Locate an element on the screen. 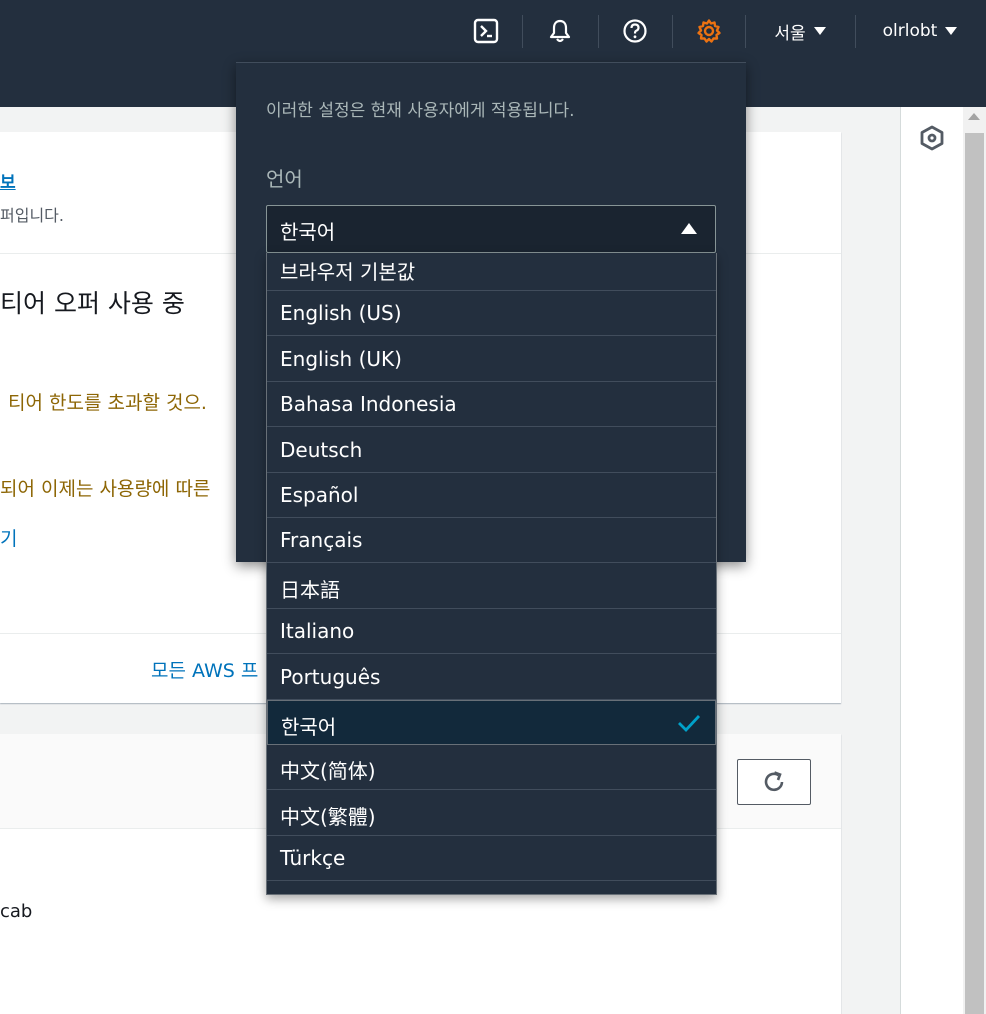 This screenshot has height=1014, width=986. refresh-icon is located at coordinates (774, 781).